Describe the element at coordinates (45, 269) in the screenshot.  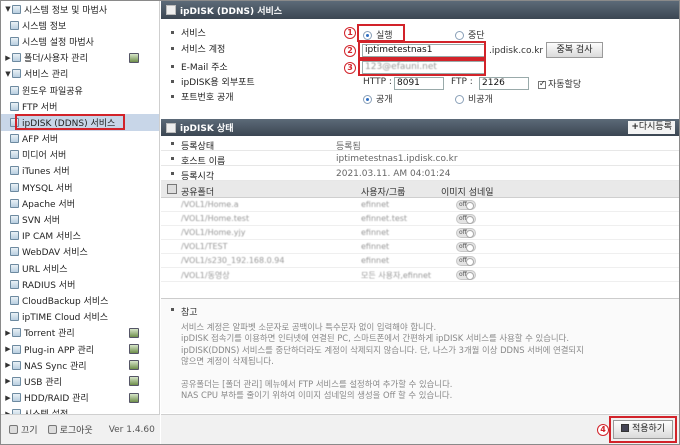
I see `sidebar-item-label: URL 서비스` at that location.